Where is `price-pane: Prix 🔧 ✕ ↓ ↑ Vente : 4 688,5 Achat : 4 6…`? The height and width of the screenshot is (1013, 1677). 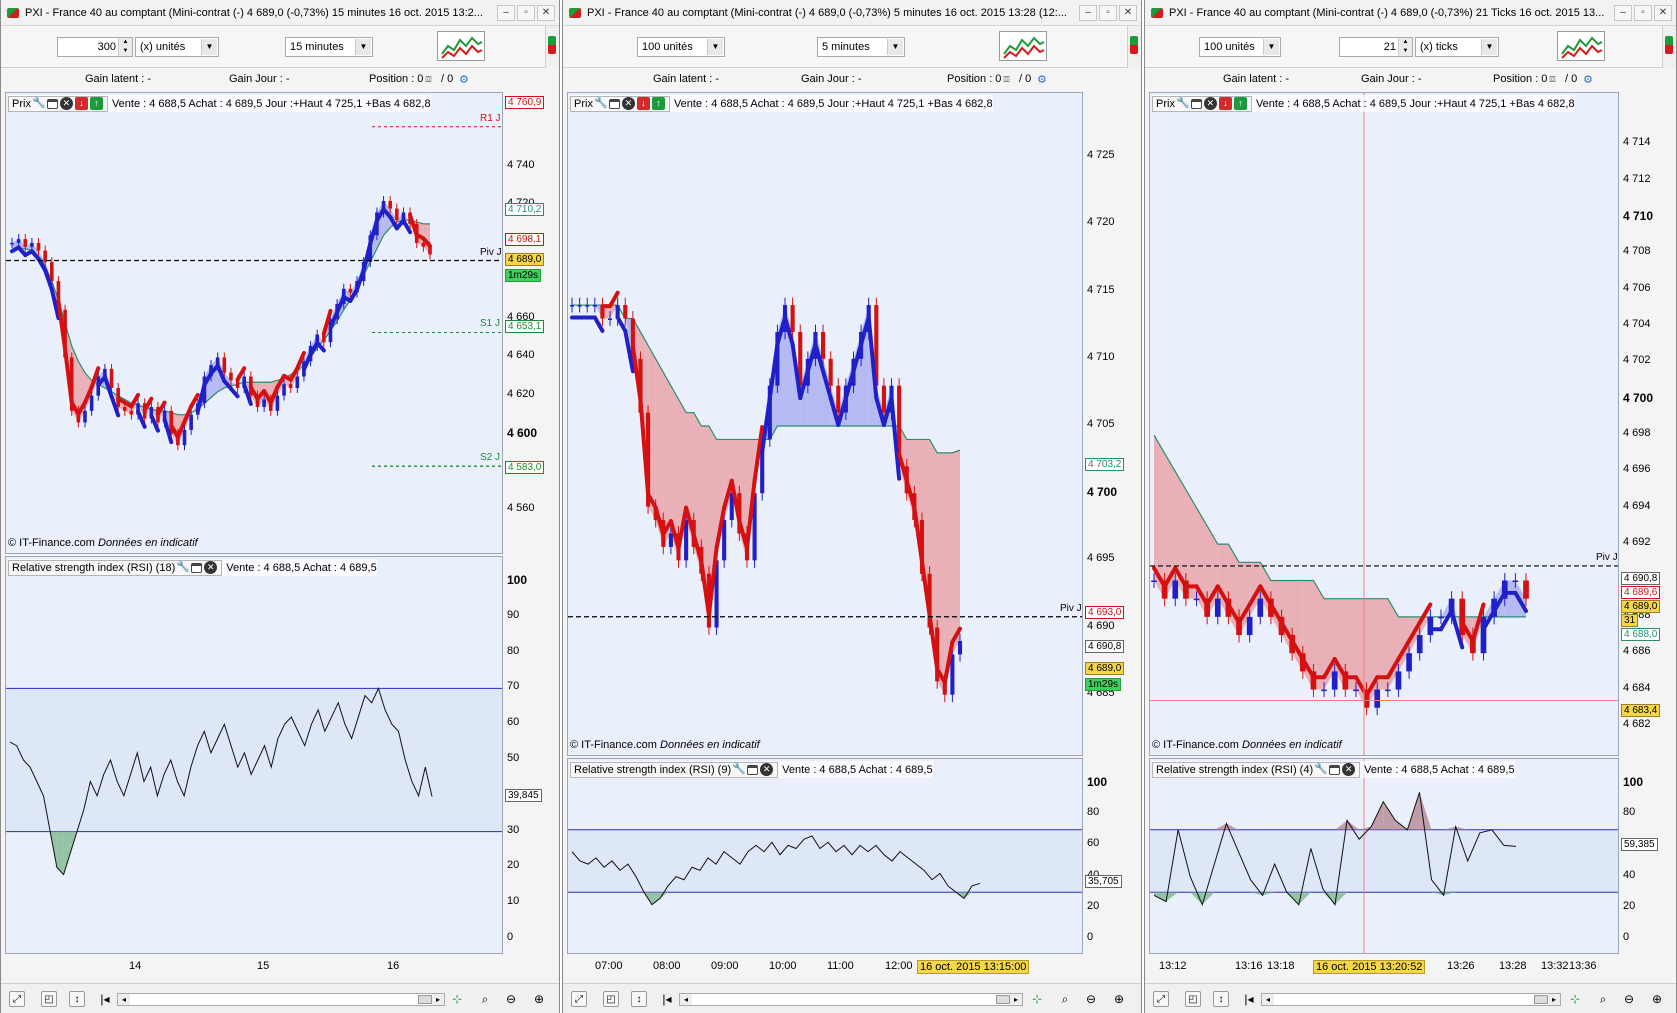 price-pane: Prix 🔧 ✕ ↓ ↑ Vente : 4 688,5 Achat : 4 6… is located at coordinates (254, 323).